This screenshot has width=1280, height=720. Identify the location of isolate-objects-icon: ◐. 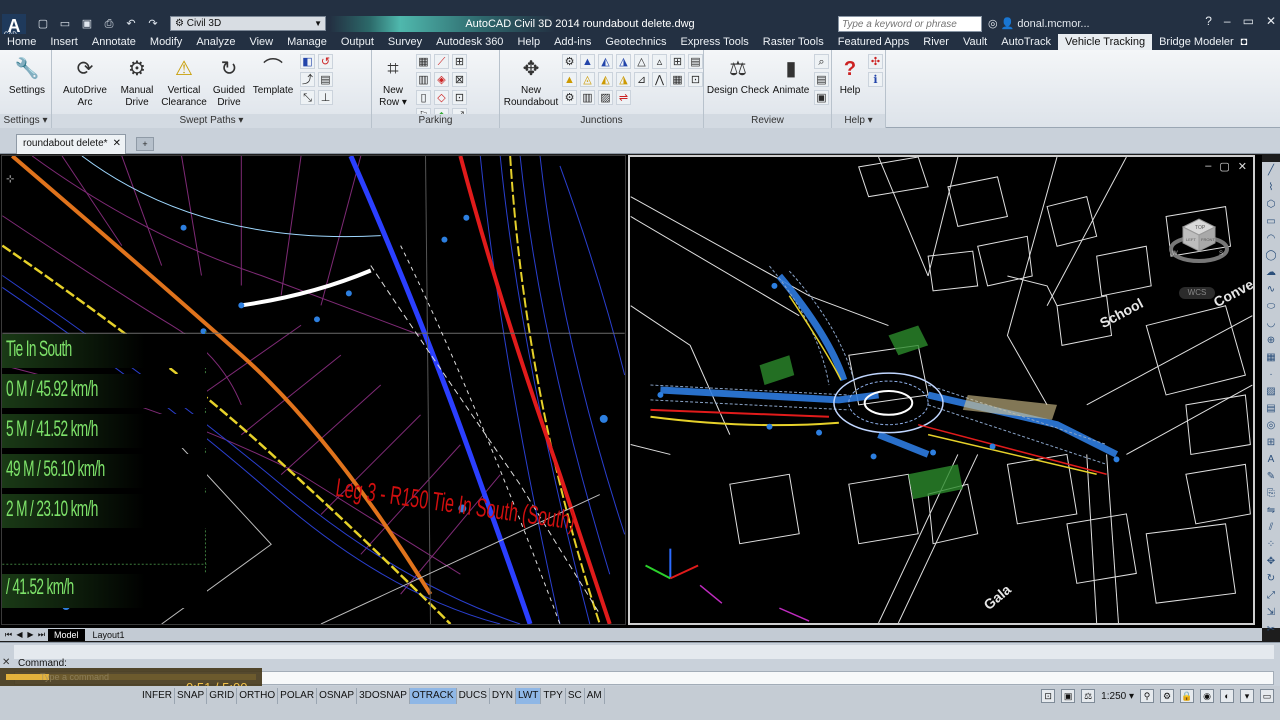
(1227, 696).